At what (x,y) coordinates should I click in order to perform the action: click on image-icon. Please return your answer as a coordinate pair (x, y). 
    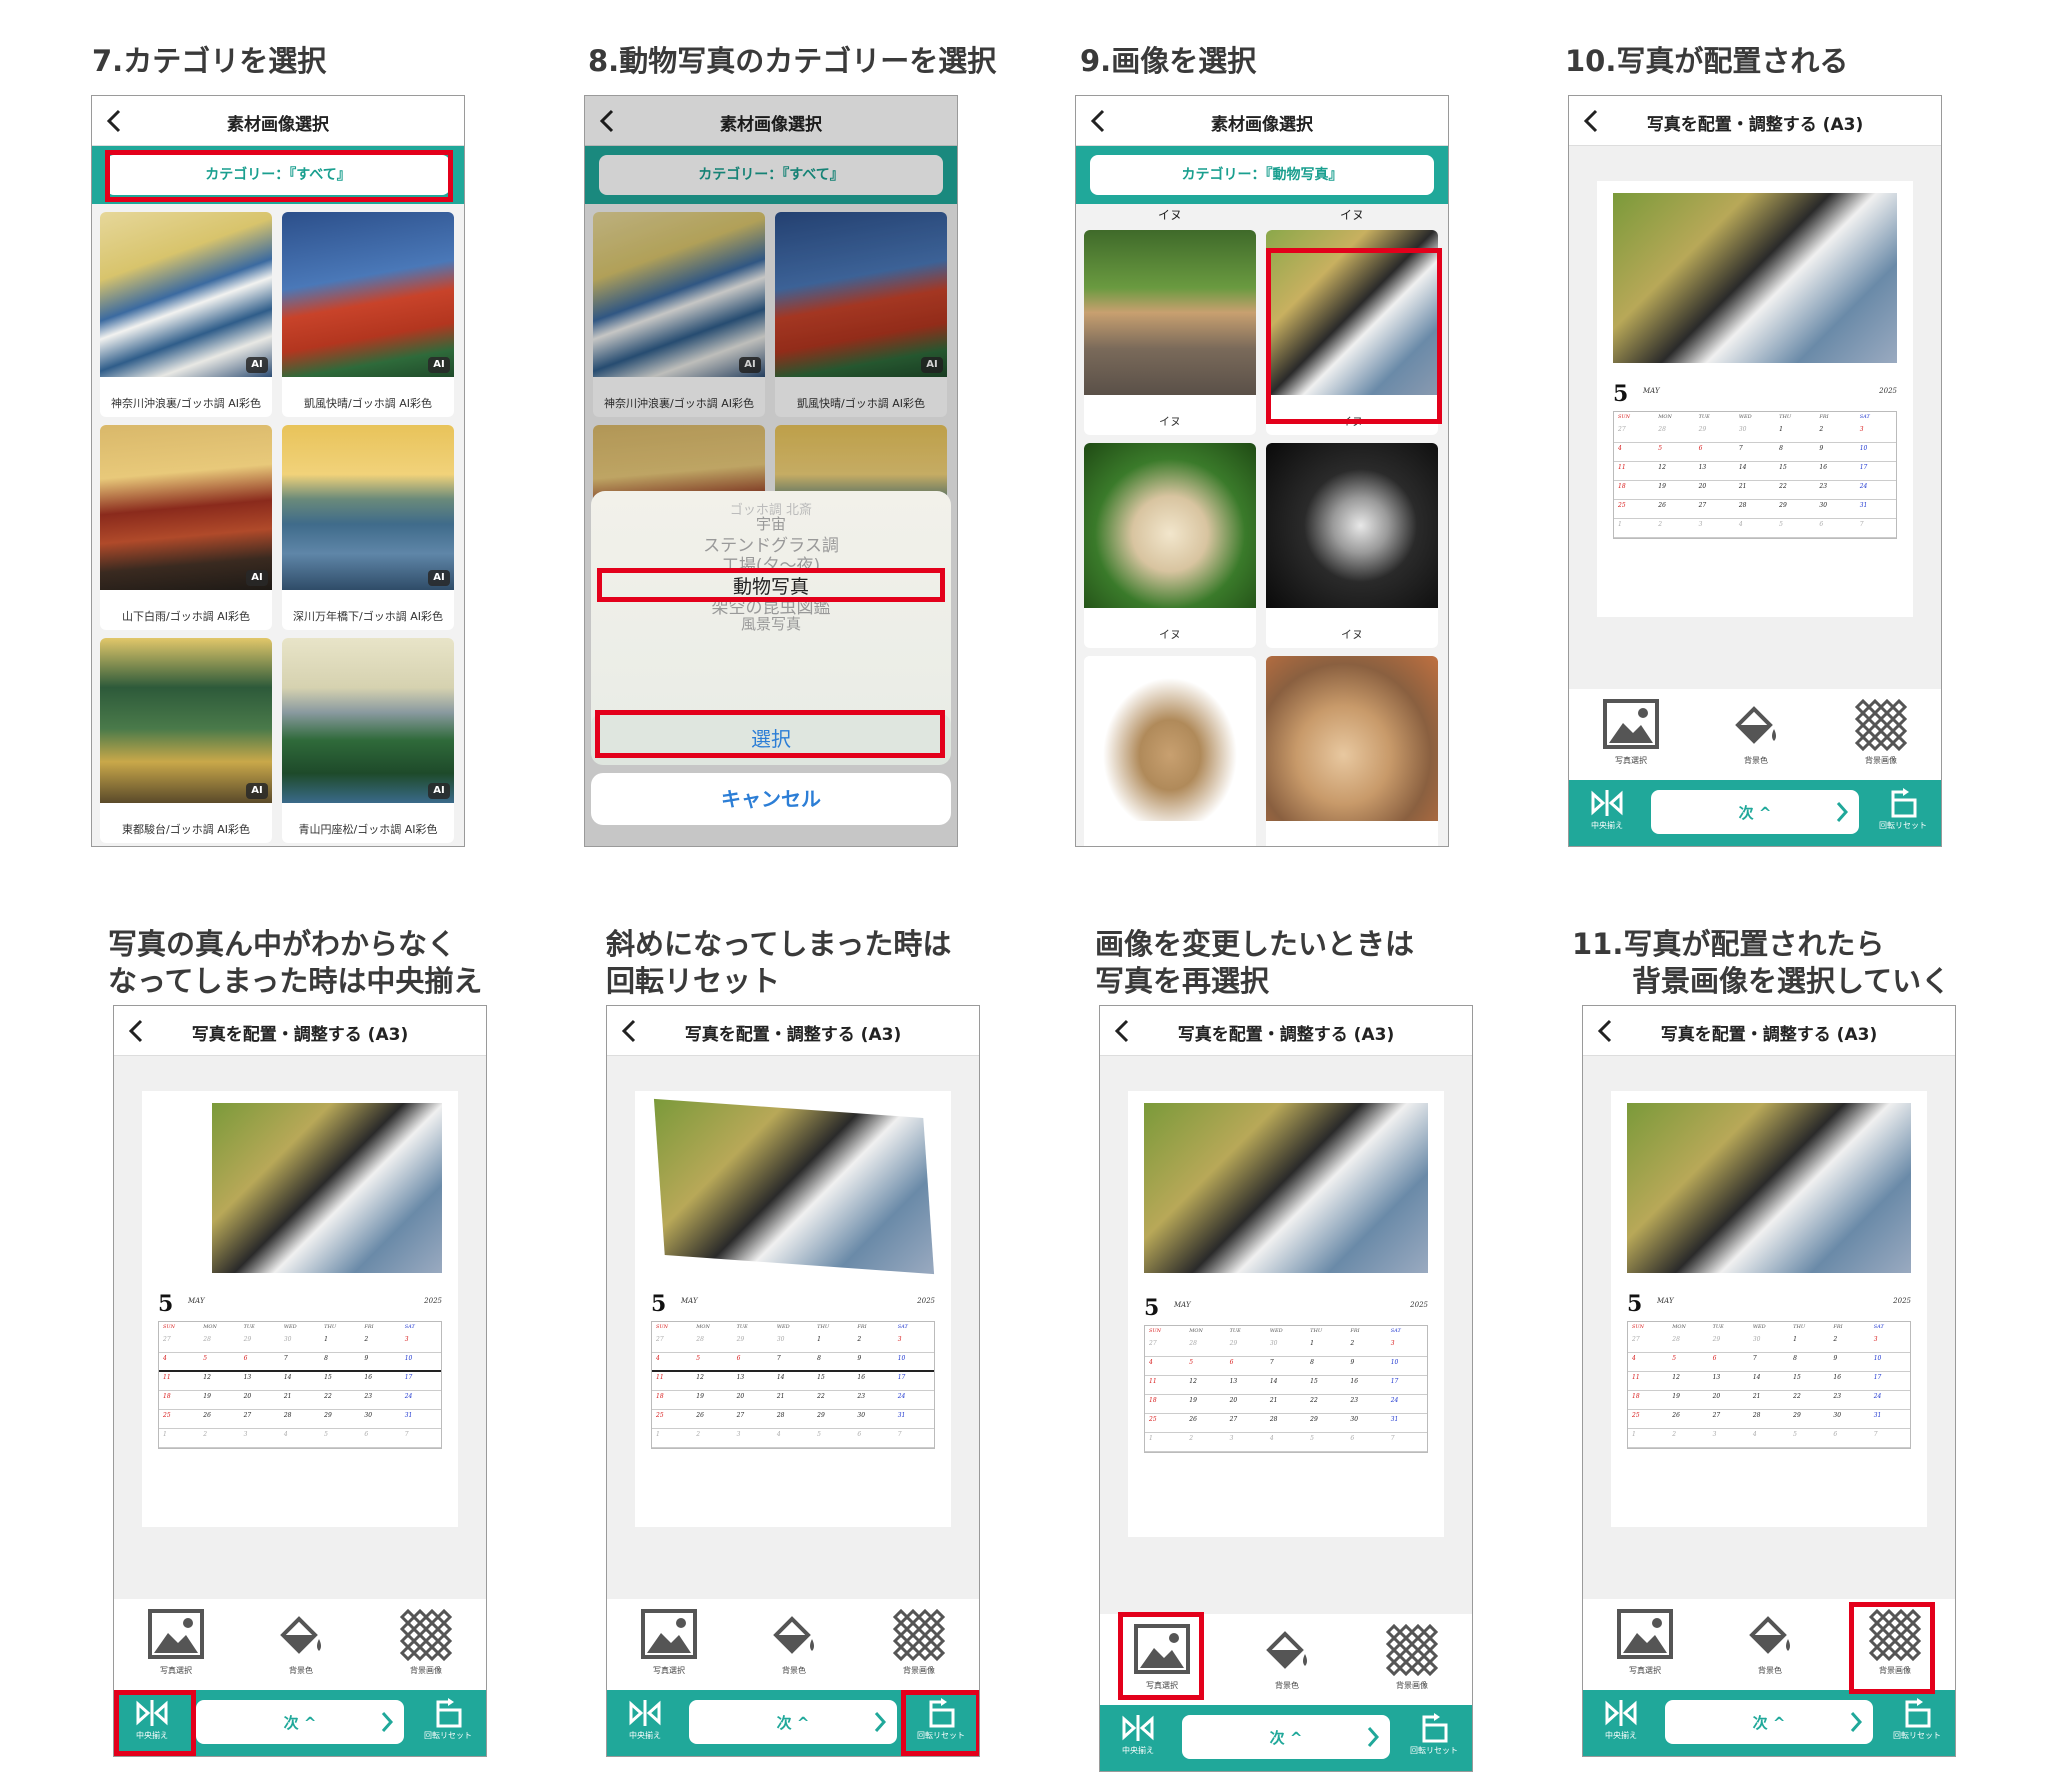
    Looking at the image, I should click on (176, 1634).